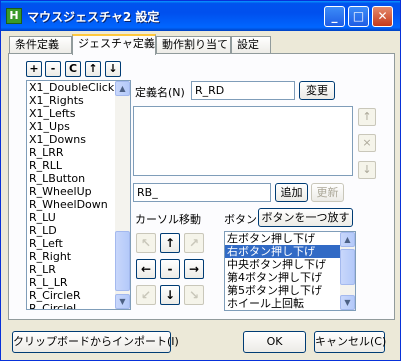 This screenshot has width=401, height=361. Describe the element at coordinates (193, 45) in the screenshot. I see `tab-action: 動作割り当て` at that location.